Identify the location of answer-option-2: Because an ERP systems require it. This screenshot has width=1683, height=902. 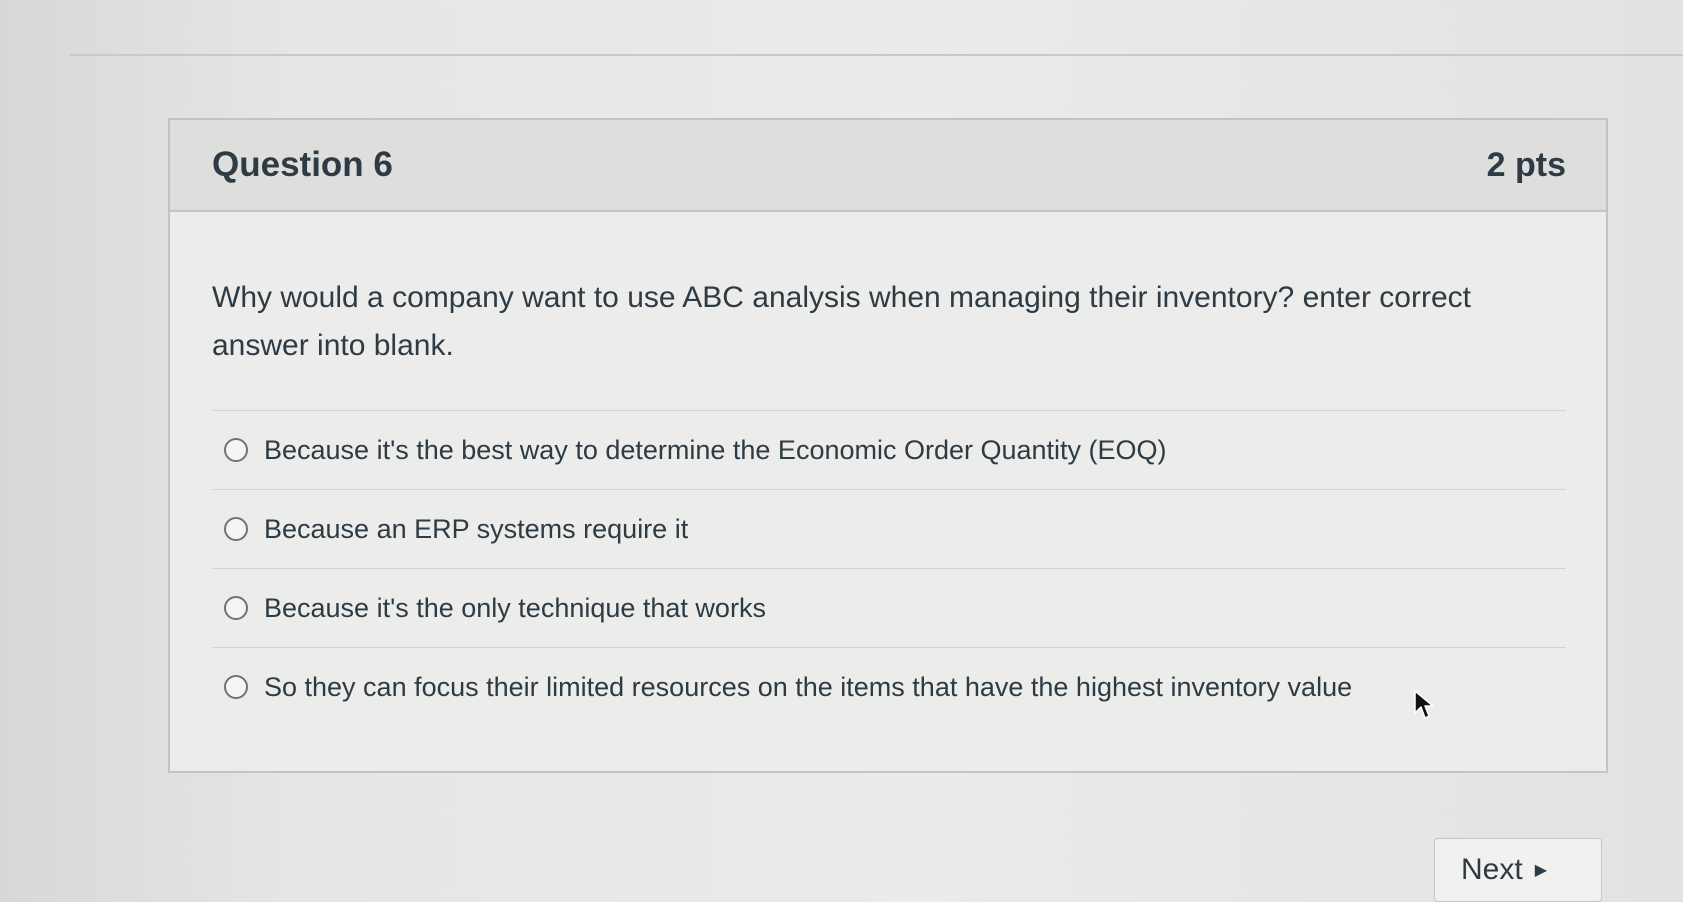
(889, 529).